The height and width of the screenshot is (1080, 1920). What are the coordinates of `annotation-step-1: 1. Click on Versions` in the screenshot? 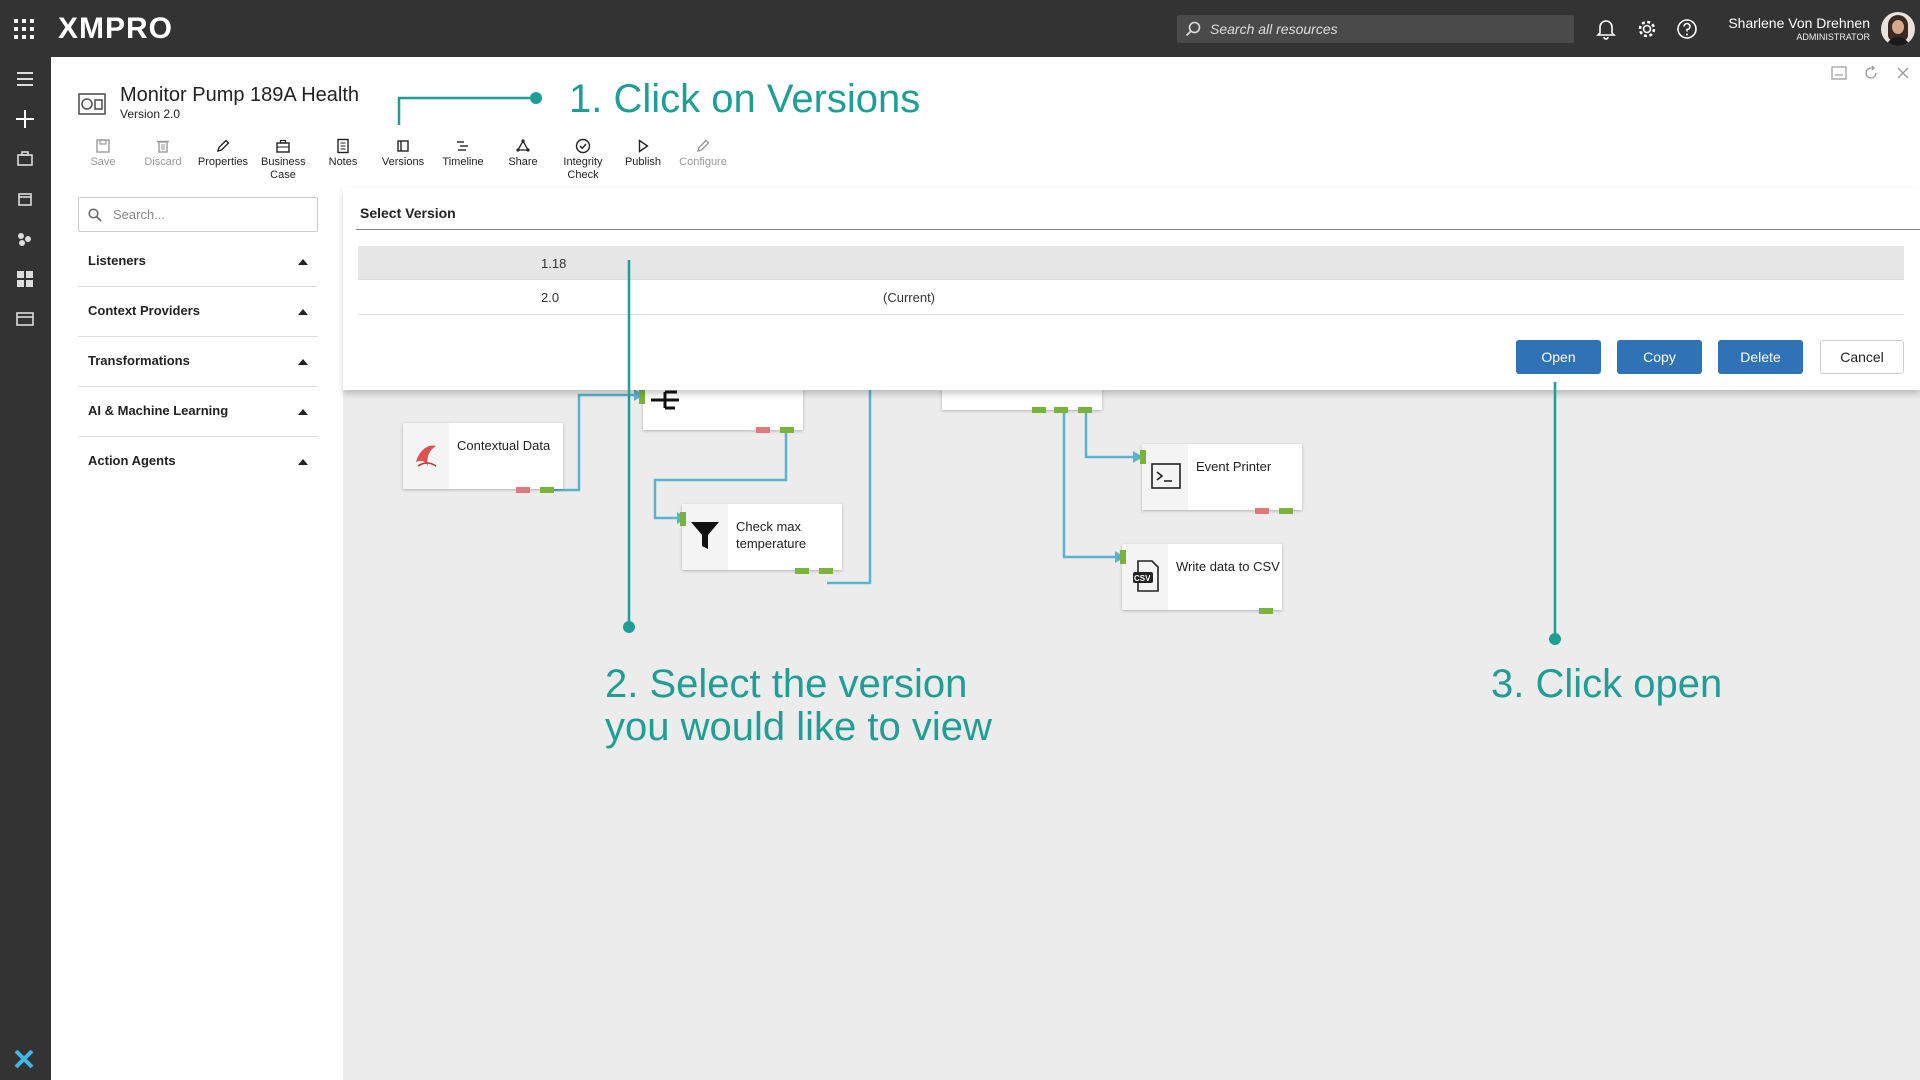 It's located at (745, 99).